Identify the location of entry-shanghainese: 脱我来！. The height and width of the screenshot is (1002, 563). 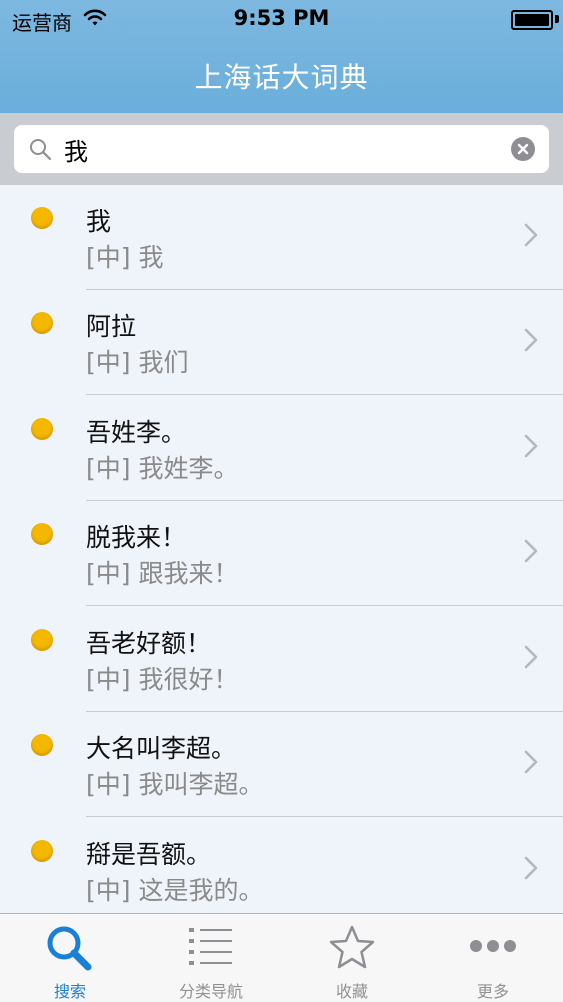
(136, 537).